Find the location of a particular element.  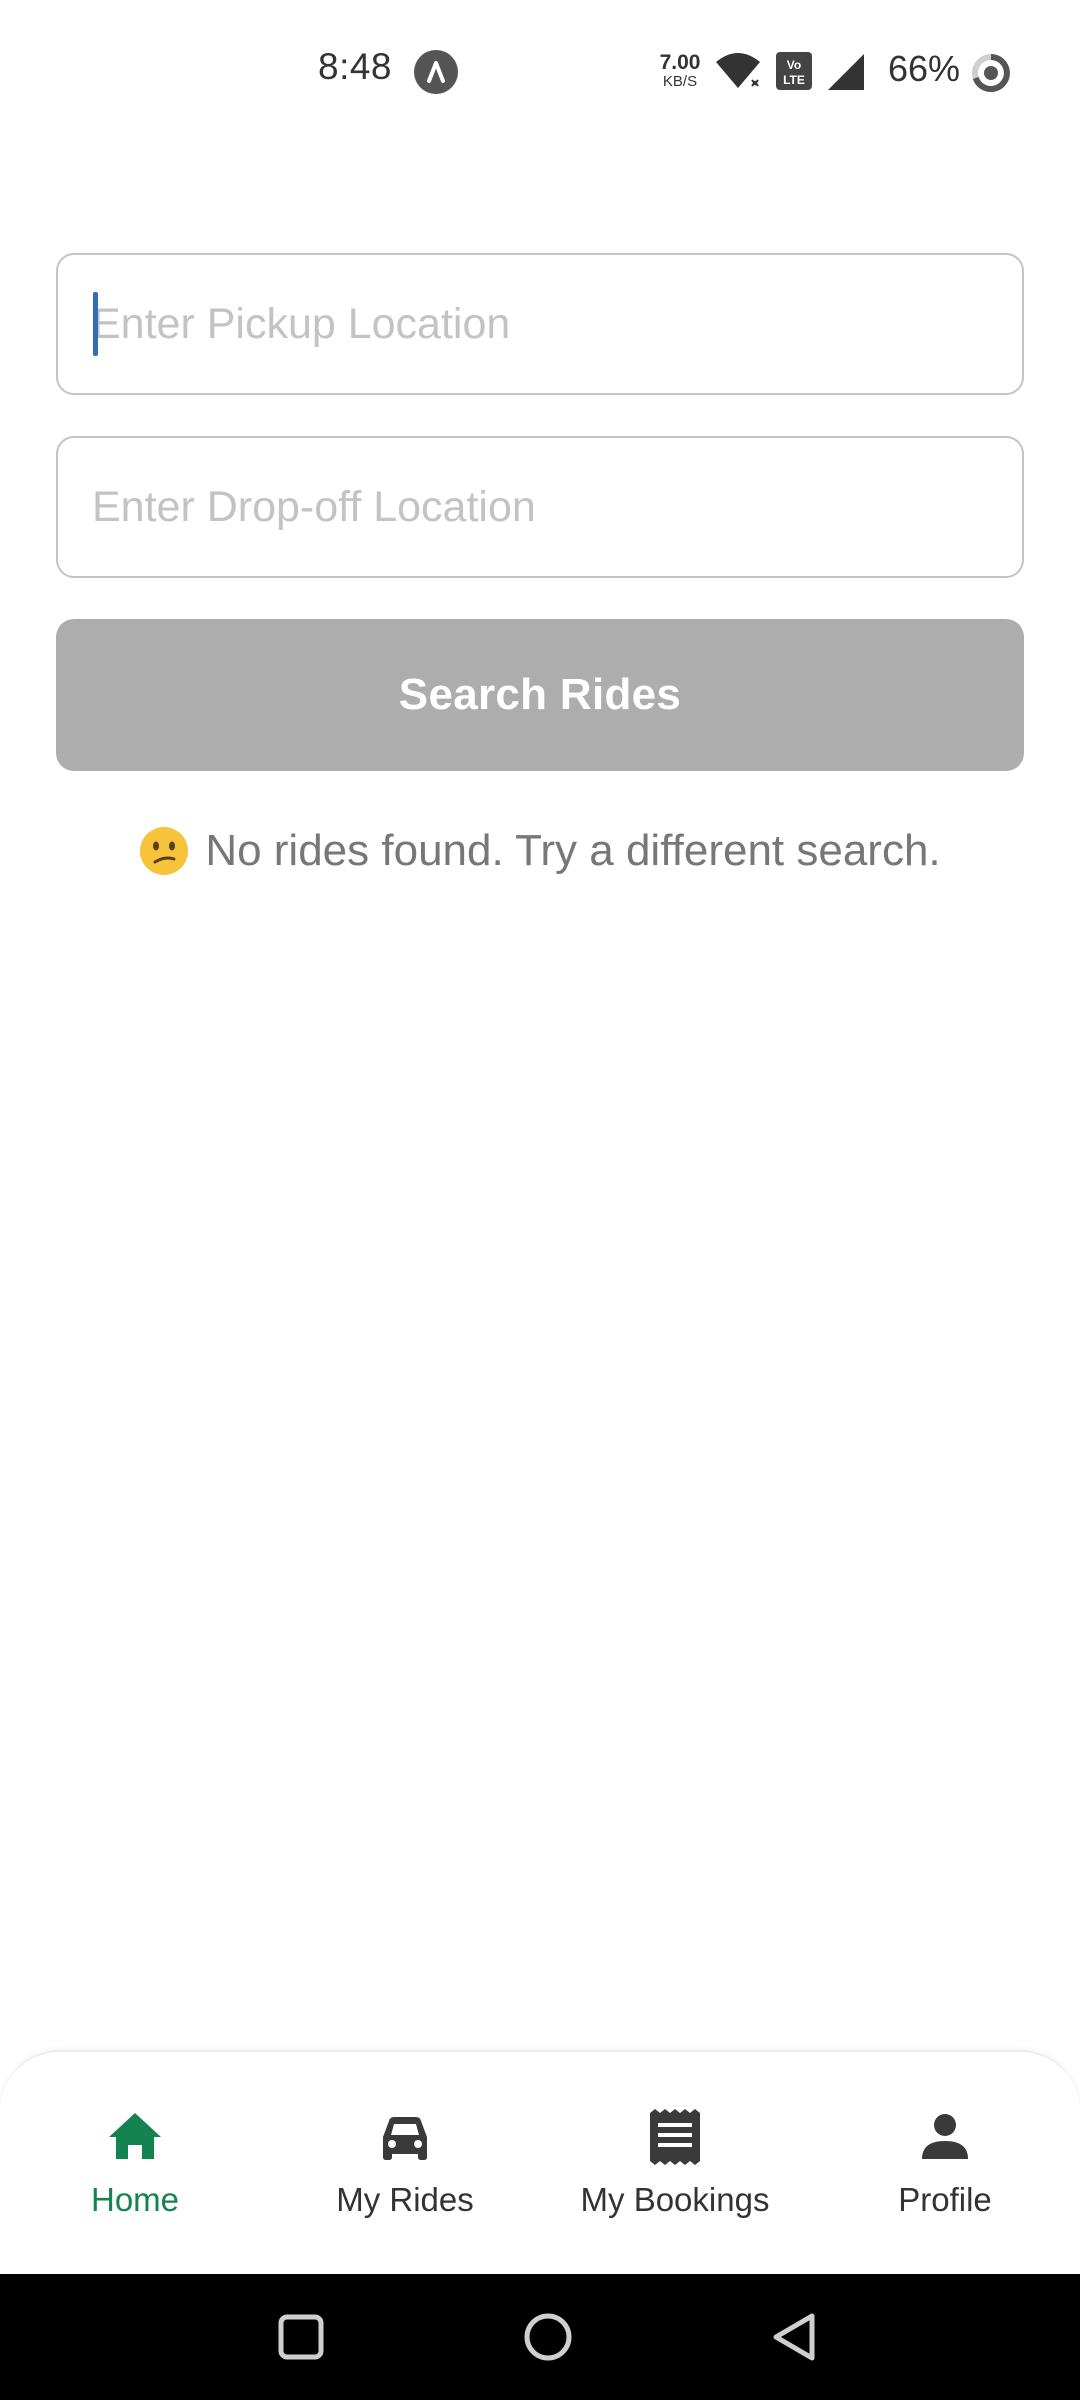

network-speed: 7.00 KB/S is located at coordinates (680, 72).